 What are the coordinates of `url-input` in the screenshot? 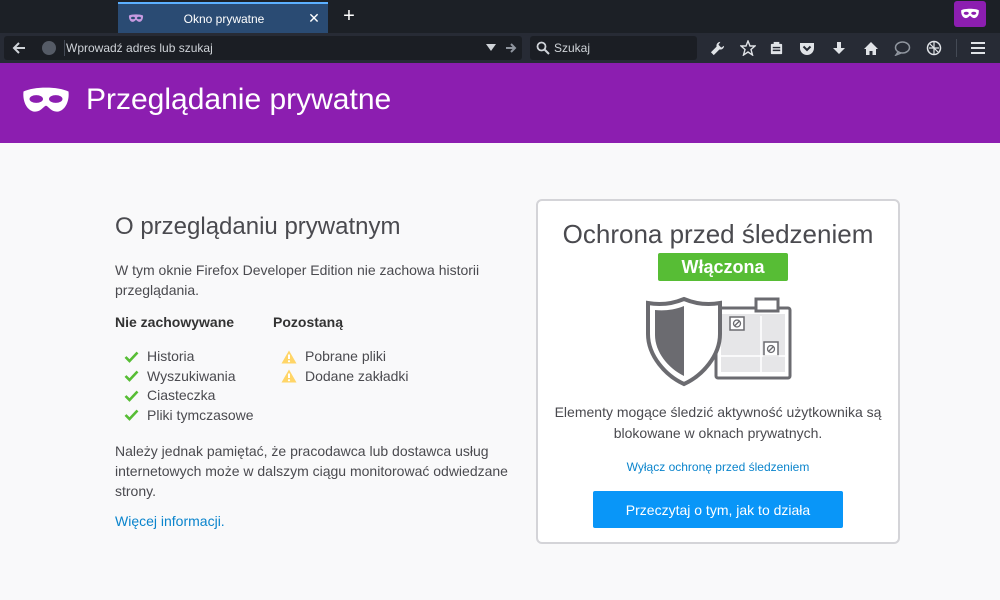 It's located at (271, 48).